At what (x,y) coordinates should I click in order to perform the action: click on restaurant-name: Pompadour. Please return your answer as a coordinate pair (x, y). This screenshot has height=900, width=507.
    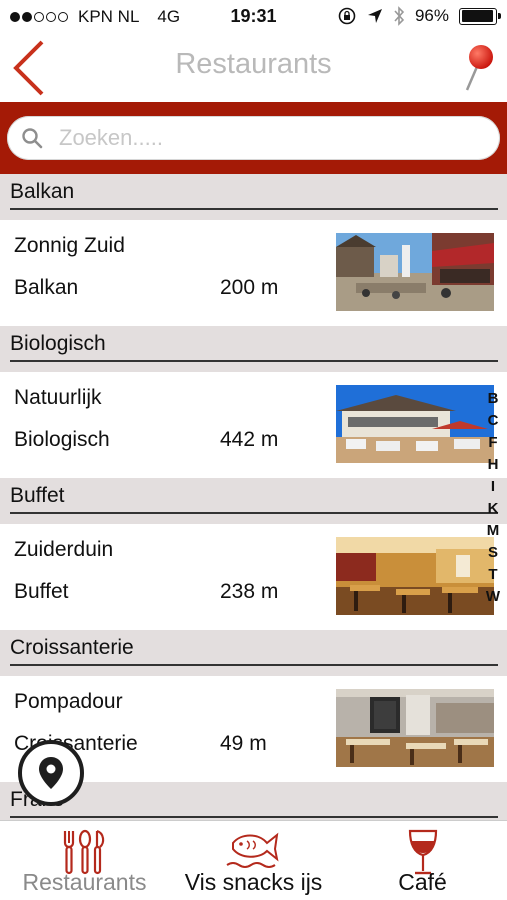
    Looking at the image, I should click on (68, 701).